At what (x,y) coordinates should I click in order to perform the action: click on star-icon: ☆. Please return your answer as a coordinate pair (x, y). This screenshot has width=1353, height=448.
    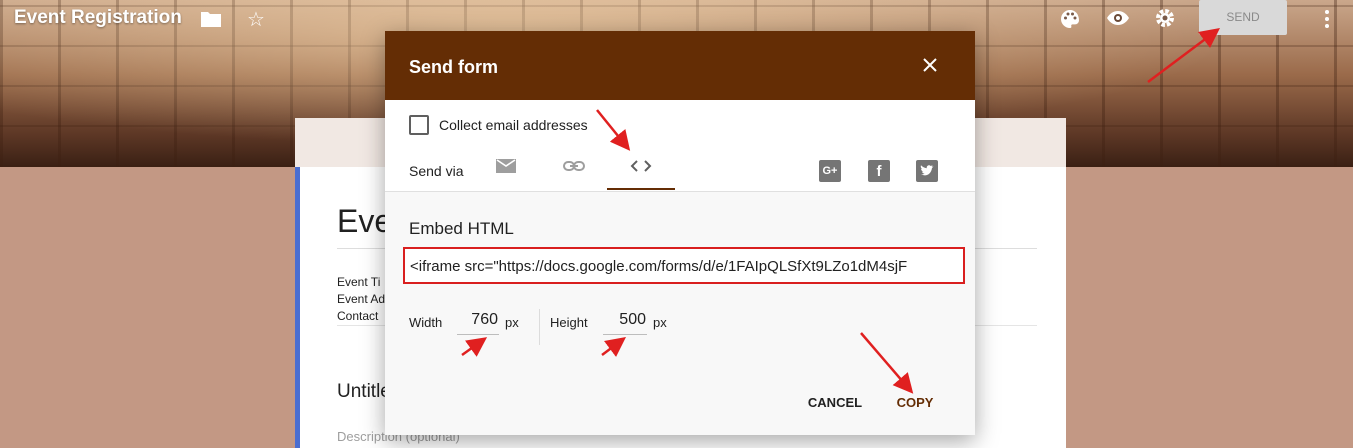
    Looking at the image, I should click on (256, 19).